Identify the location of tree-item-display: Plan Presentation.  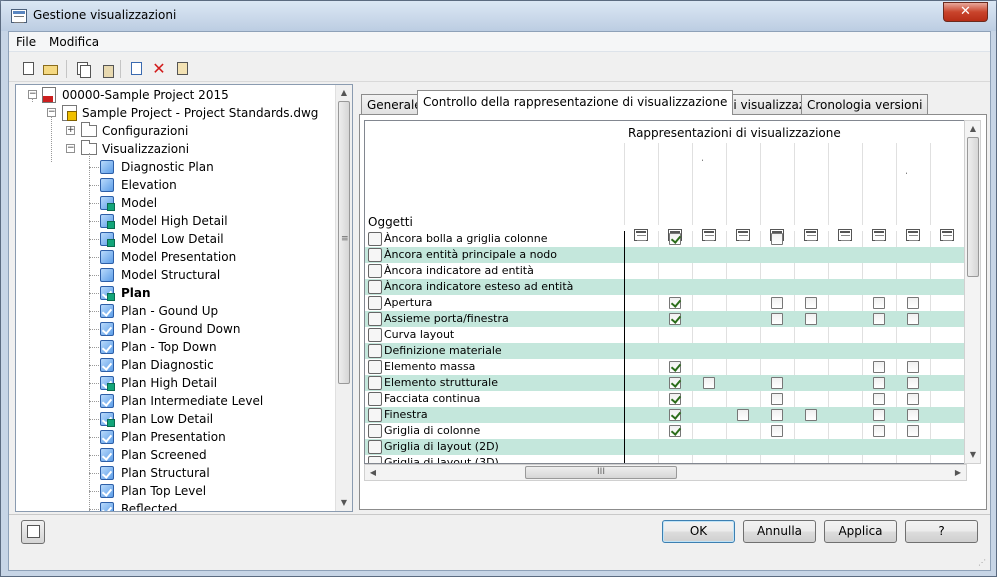
(176, 437).